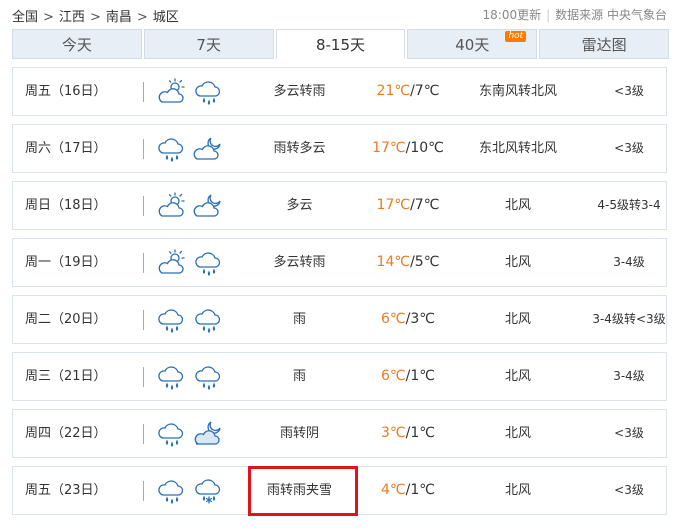  What do you see at coordinates (339, 262) in the screenshot?
I see `forecast-row: 周一（19日） 多云转雨 14℃/5℃ 北风 3-4级` at bounding box center [339, 262].